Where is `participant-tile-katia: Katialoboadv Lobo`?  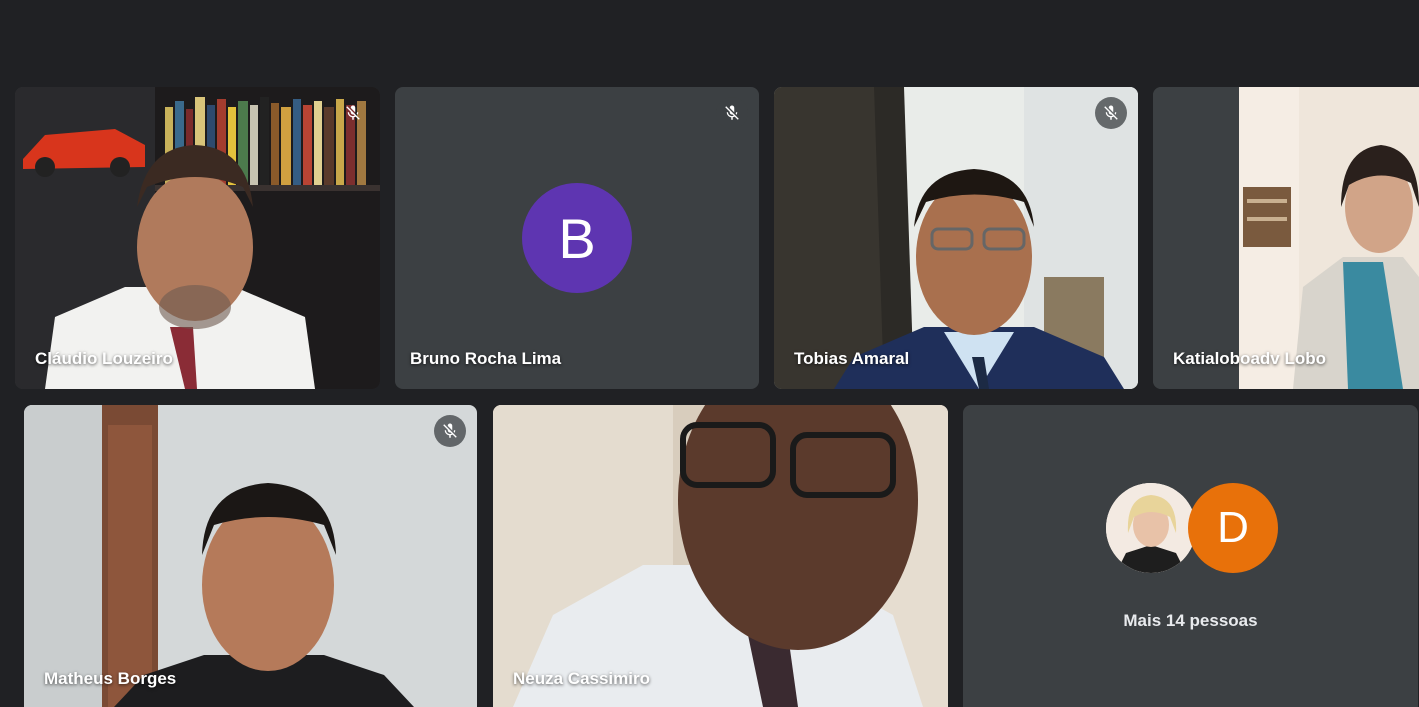 participant-tile-katia: Katialoboadv Lobo is located at coordinates (1286, 238).